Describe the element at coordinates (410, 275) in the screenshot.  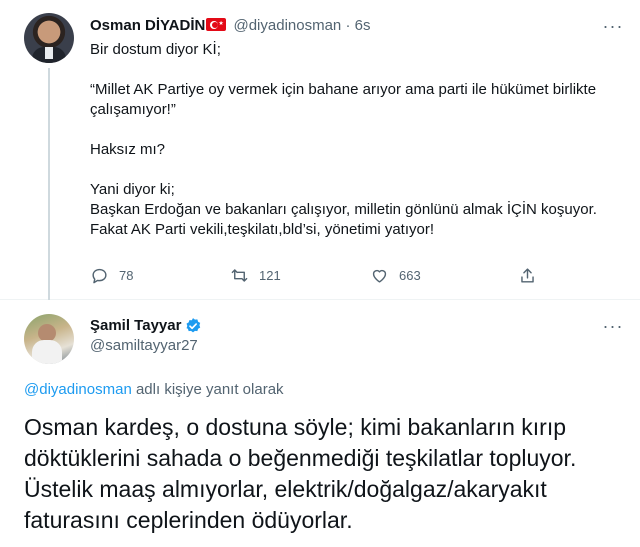
I see `like-count: 663` at that location.